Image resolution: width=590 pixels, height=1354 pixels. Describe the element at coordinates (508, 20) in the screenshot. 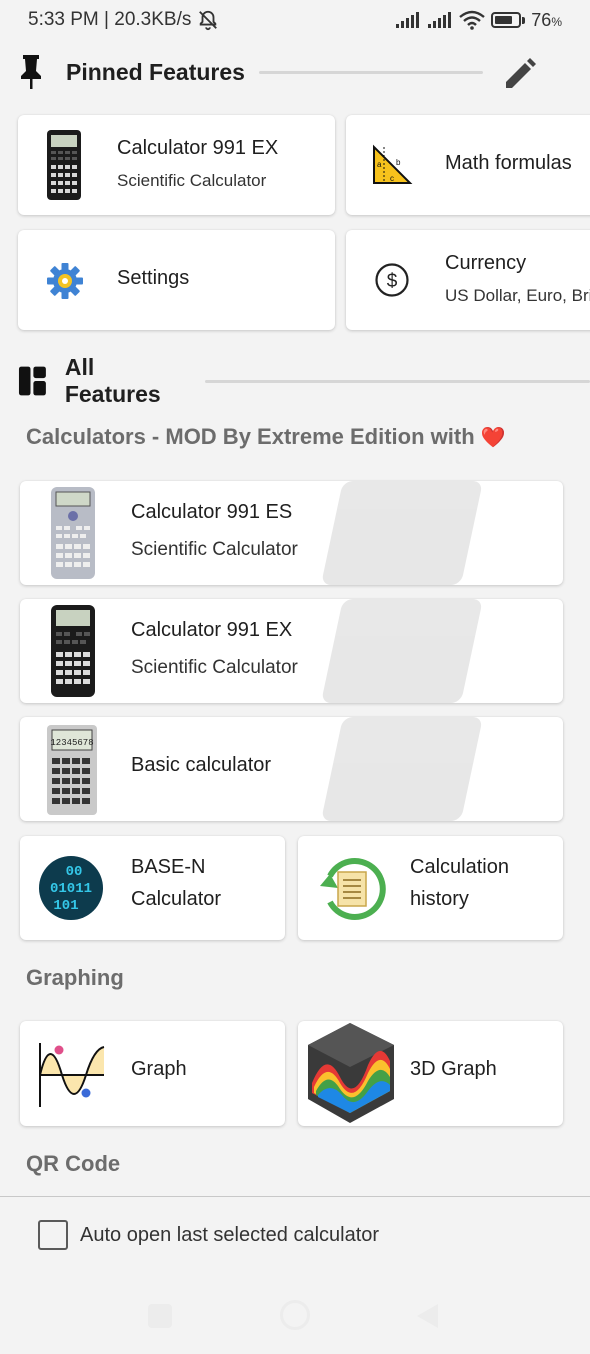

I see `battery-icon` at that location.